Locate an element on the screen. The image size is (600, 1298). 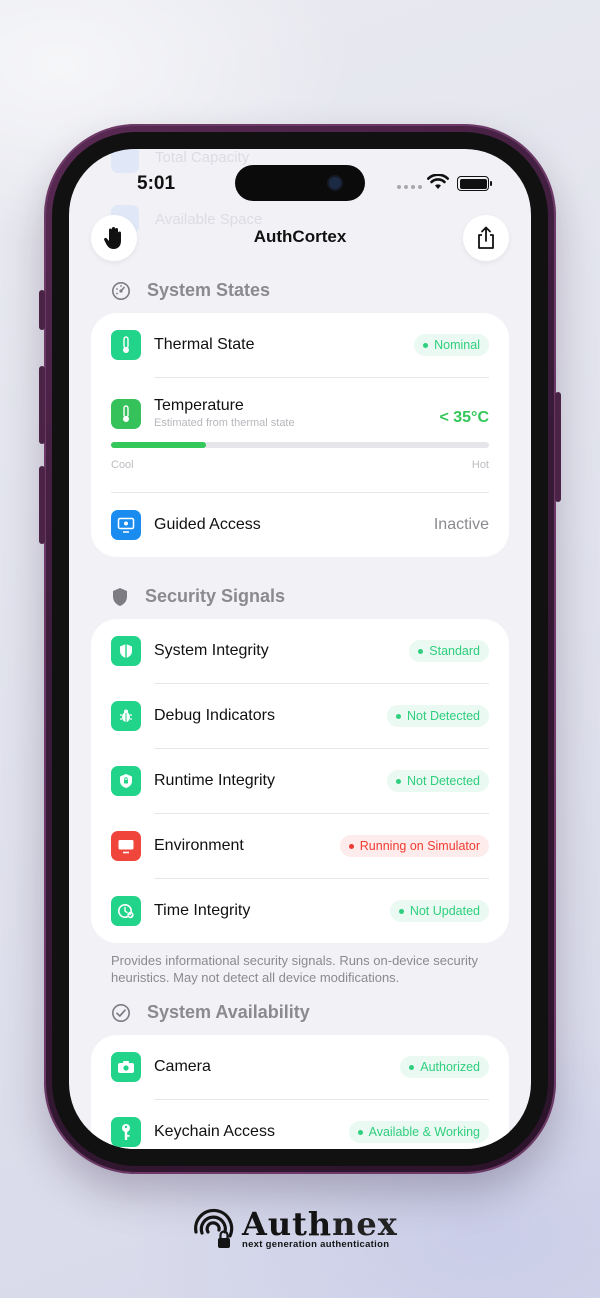
status-bar: 5:01 is located at coordinates (300, 179).